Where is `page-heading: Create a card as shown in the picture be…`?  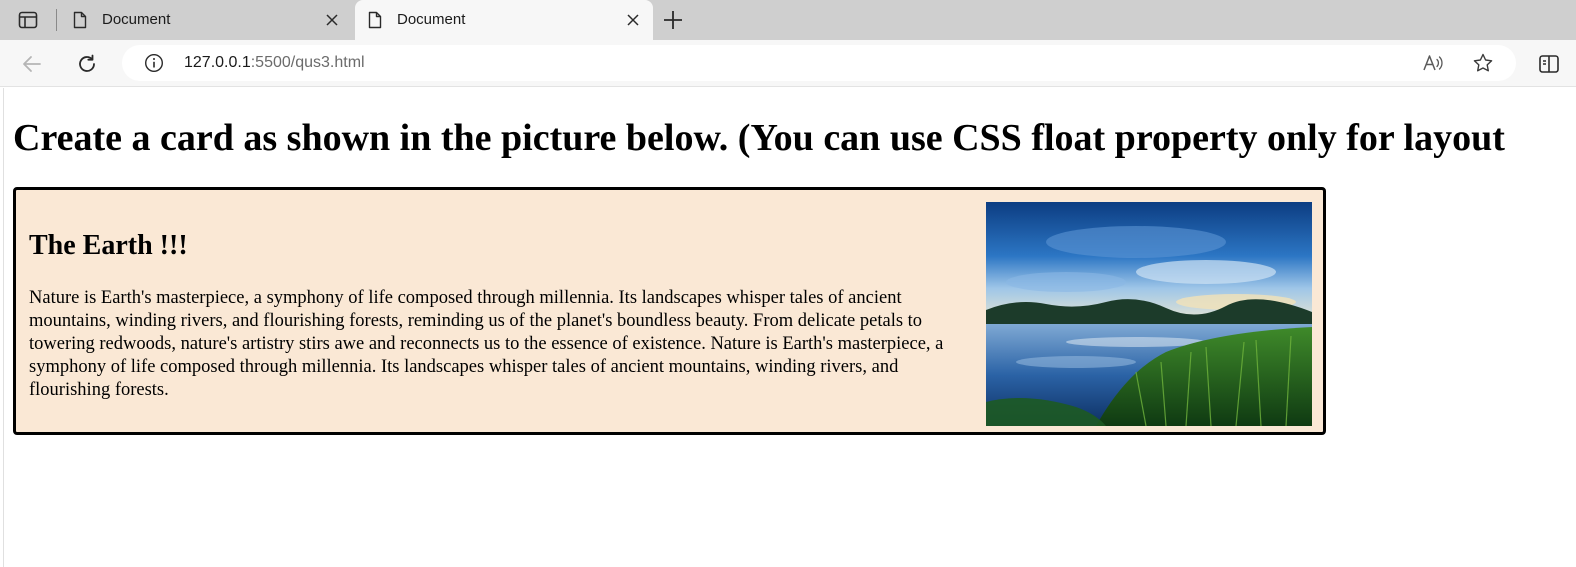 page-heading: Create a card as shown in the picture be… is located at coordinates (759, 138).